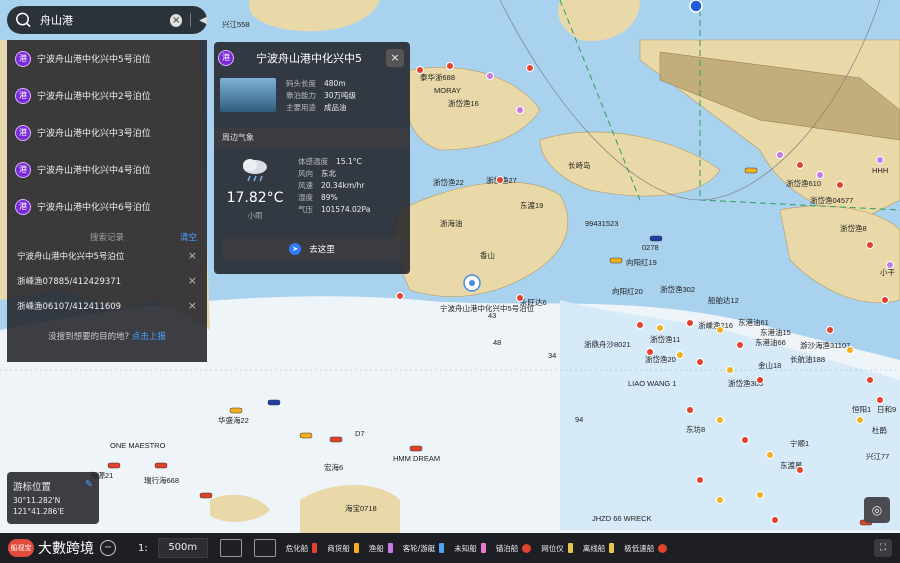 The width and height of the screenshot is (900, 563). What do you see at coordinates (203, 20) in the screenshot?
I see `collapse-panel-icon: ◀` at bounding box center [203, 20].